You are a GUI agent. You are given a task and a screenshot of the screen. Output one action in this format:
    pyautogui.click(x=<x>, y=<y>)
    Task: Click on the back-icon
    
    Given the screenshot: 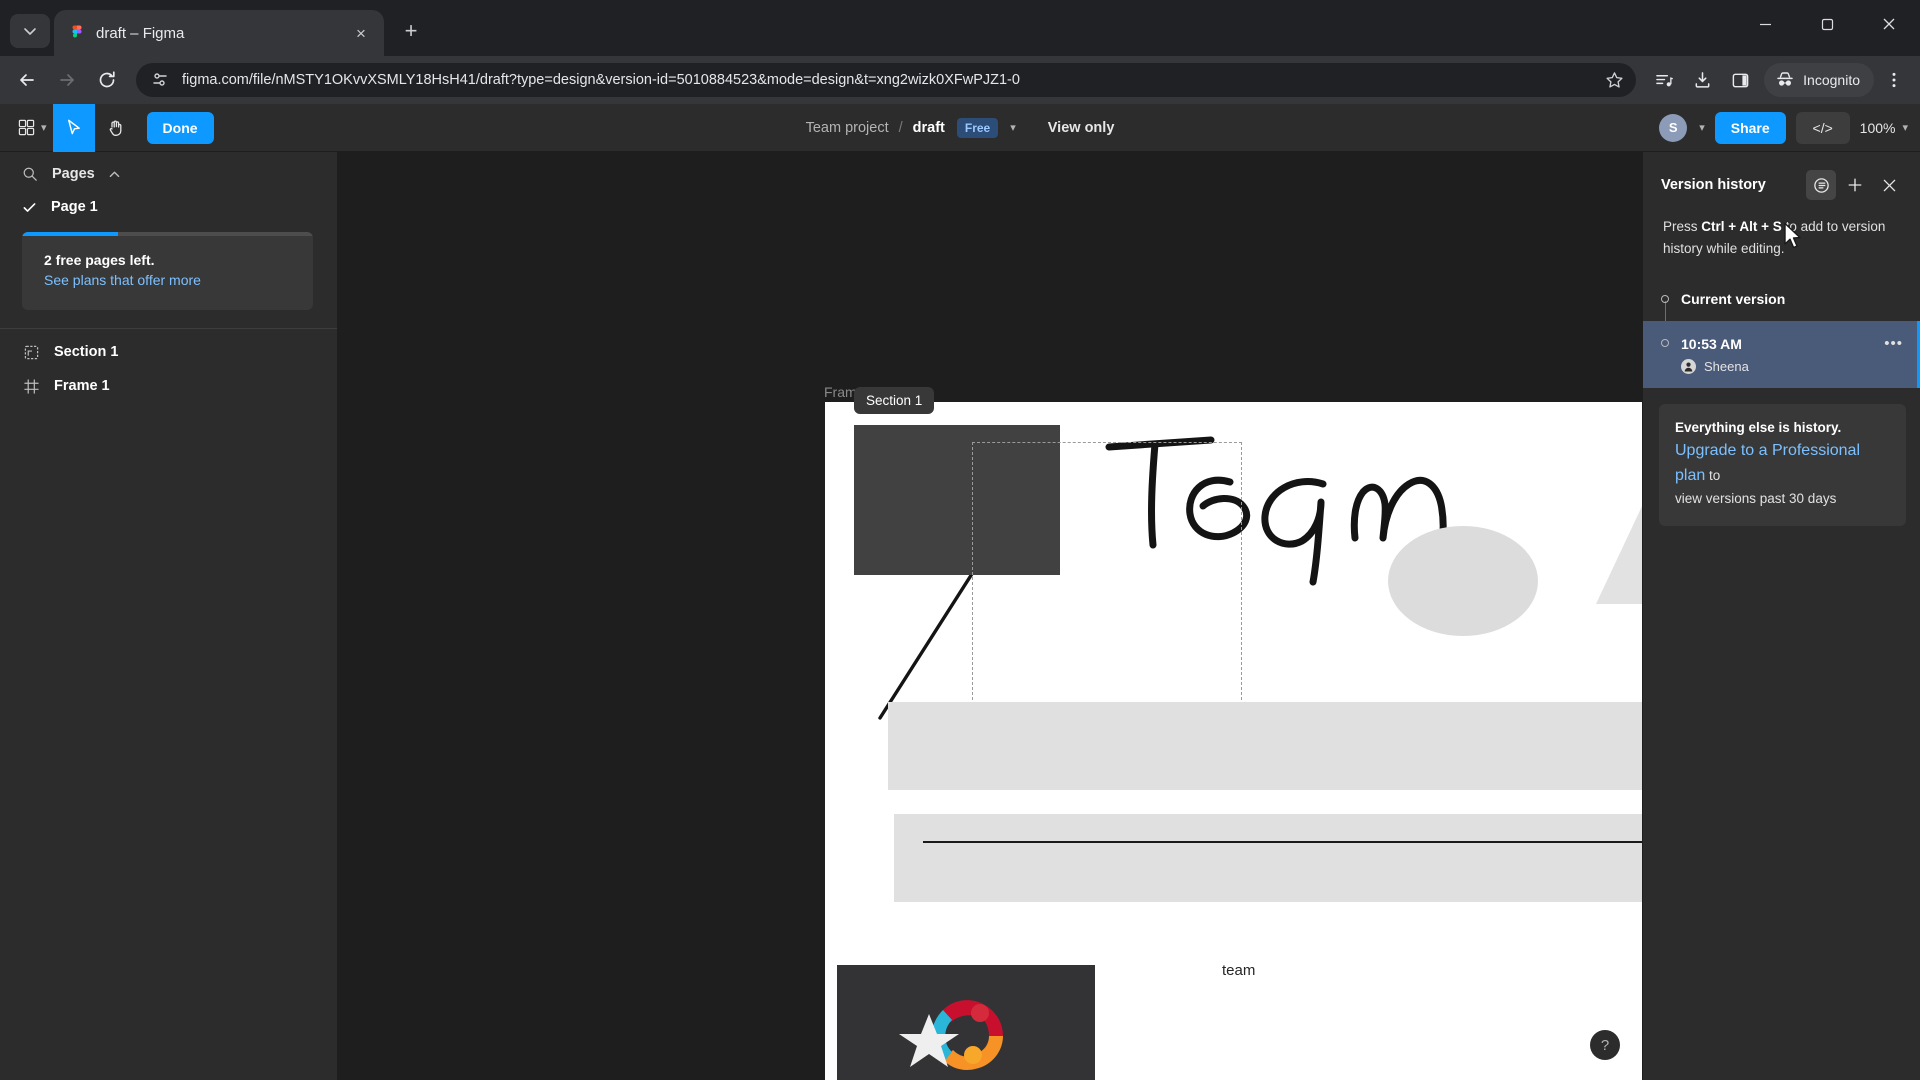 What is the action you would take?
    pyautogui.click(x=27, y=80)
    